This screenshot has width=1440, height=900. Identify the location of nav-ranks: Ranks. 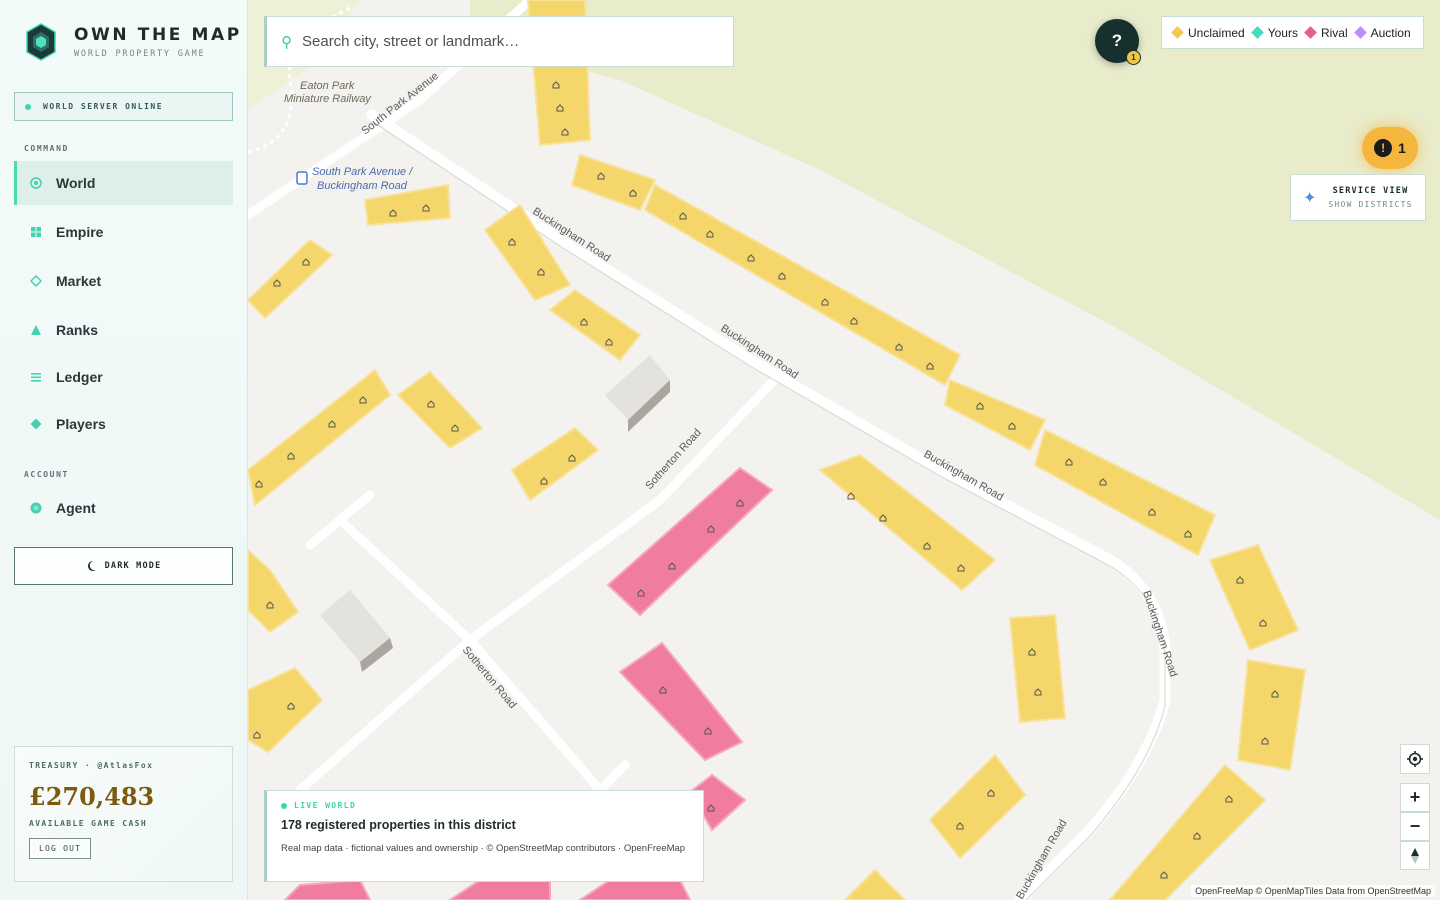
(123, 330).